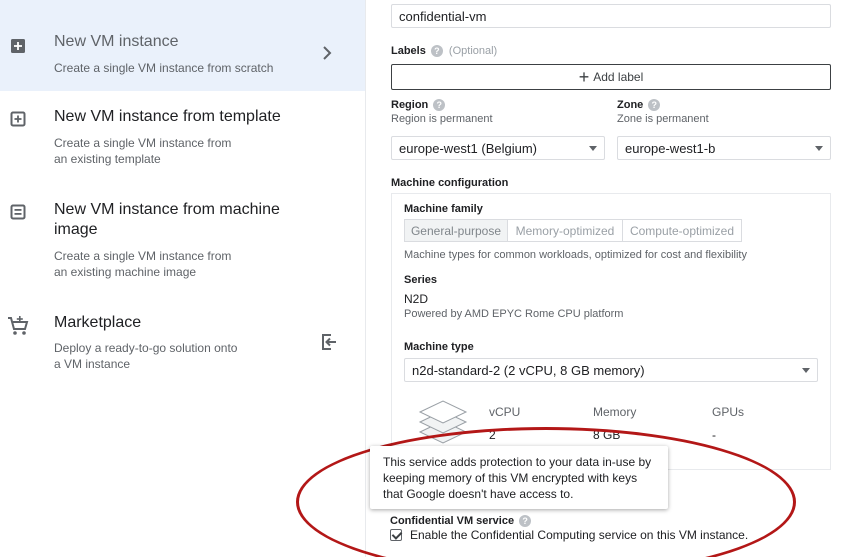  Describe the element at coordinates (444, 51) in the screenshot. I see `labels-label: Labels? (Optional)` at that location.